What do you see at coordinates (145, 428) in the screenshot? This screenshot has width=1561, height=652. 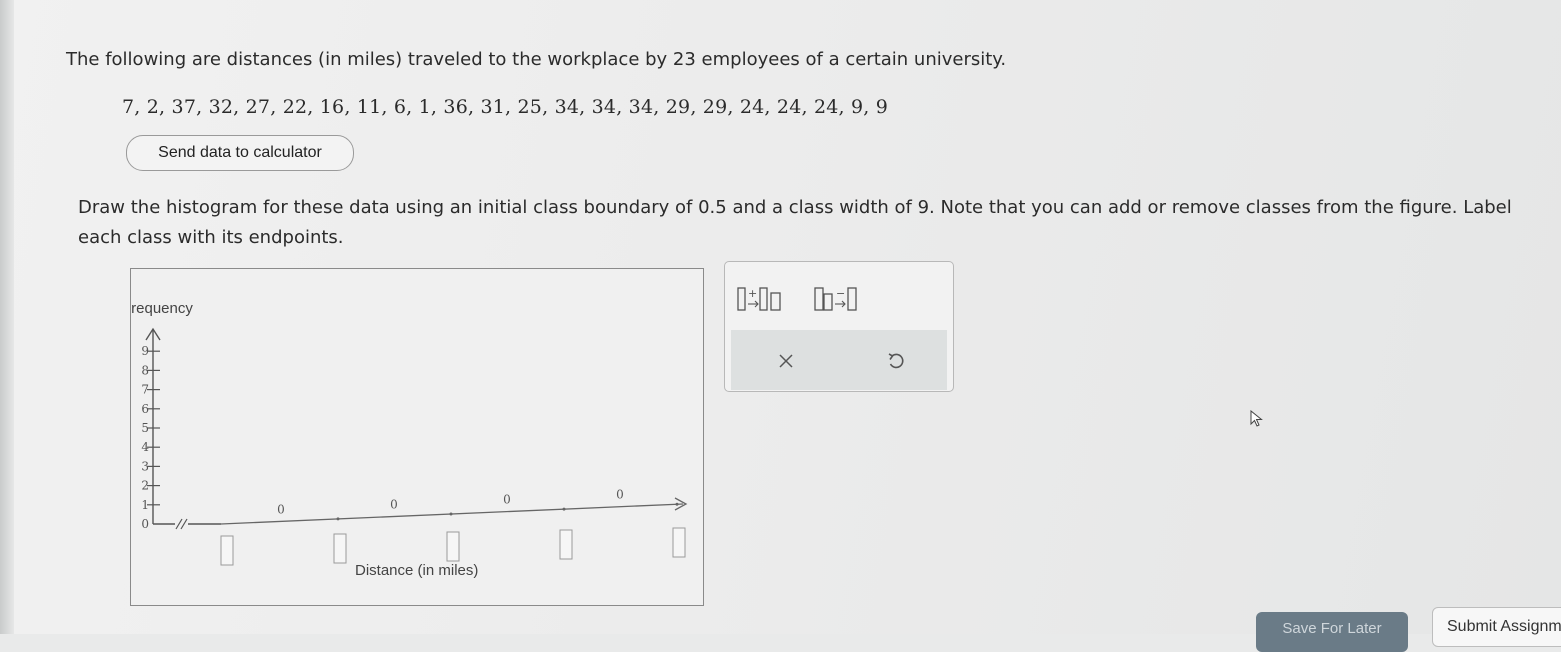 I see `y-tick-label: 5` at bounding box center [145, 428].